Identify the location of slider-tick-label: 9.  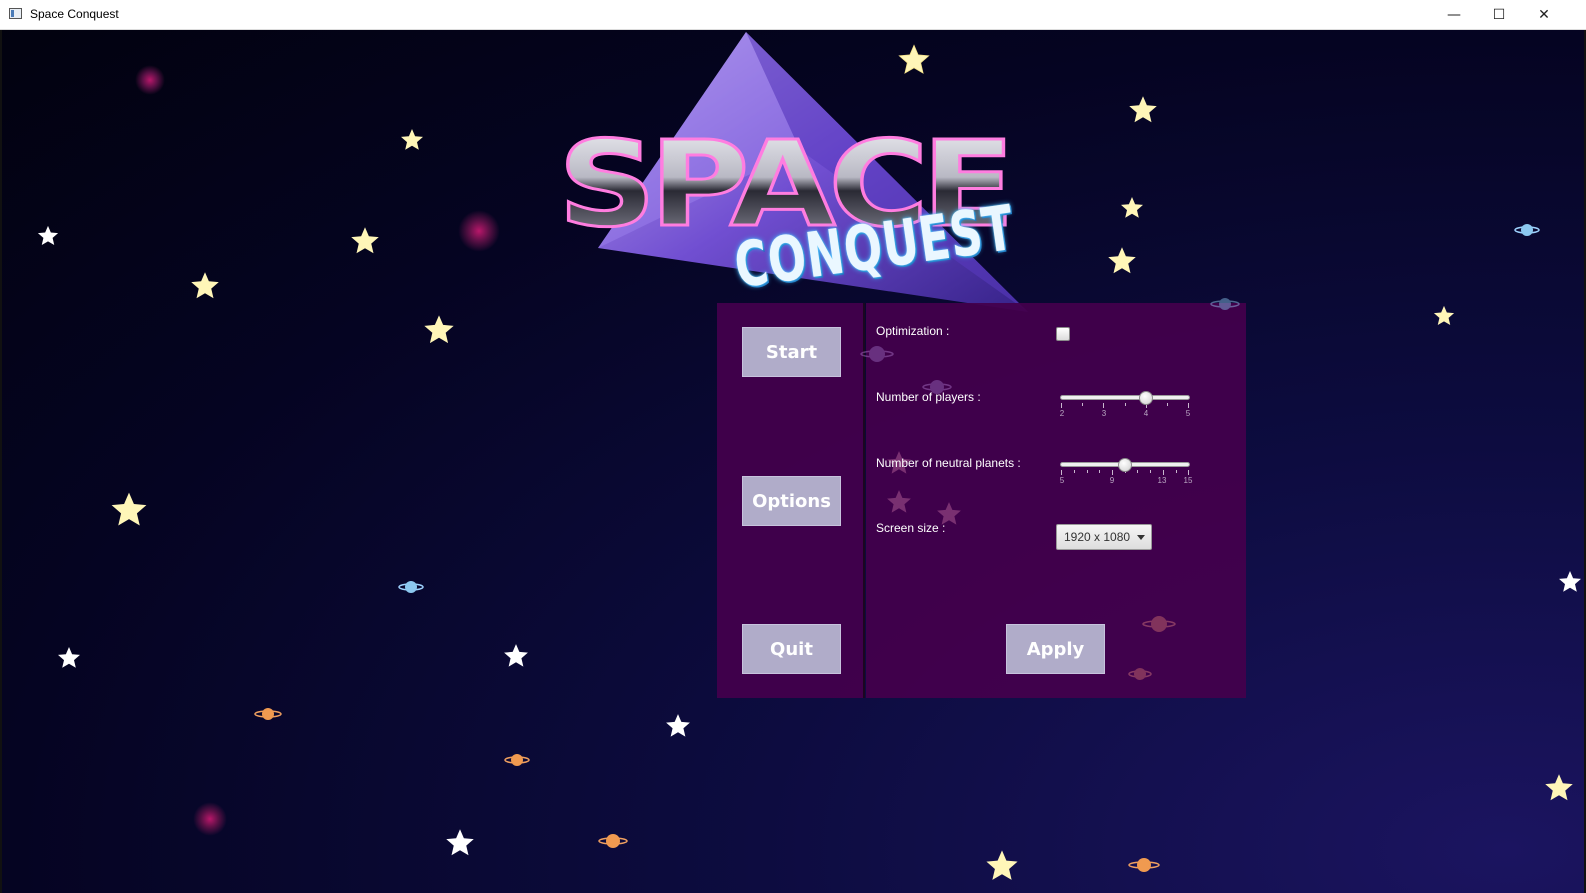
(1112, 480).